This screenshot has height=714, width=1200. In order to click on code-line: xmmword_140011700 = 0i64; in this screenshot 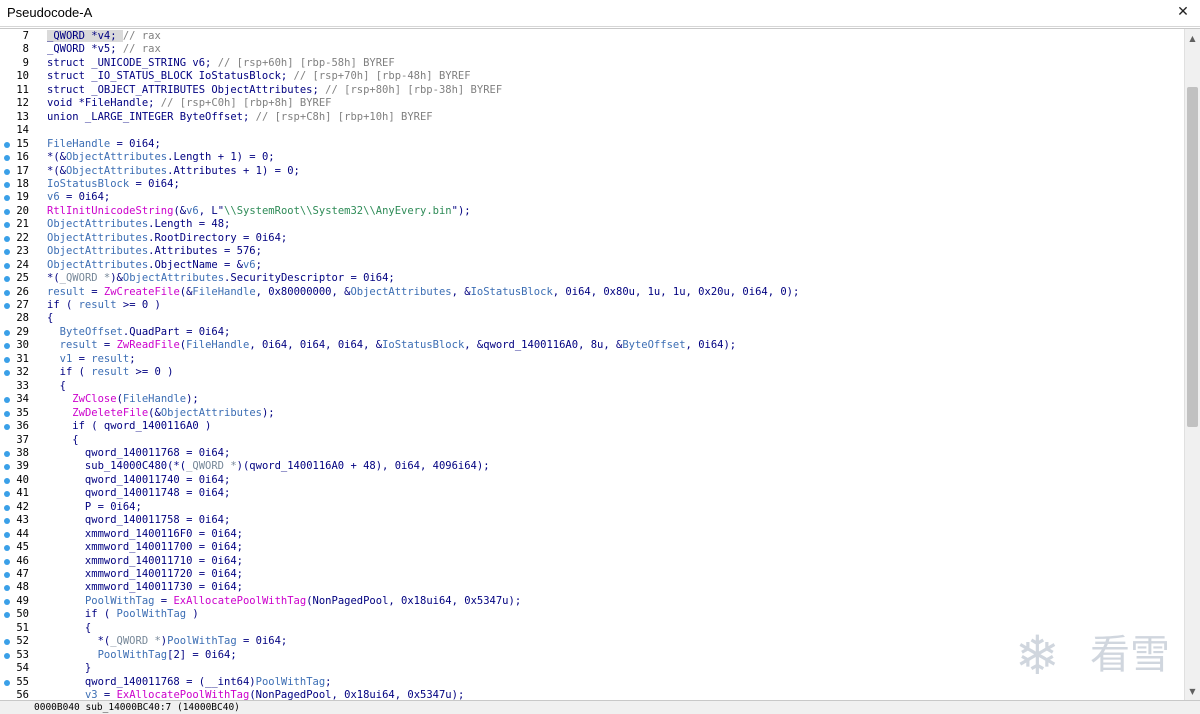, I will do `click(145, 548)`.